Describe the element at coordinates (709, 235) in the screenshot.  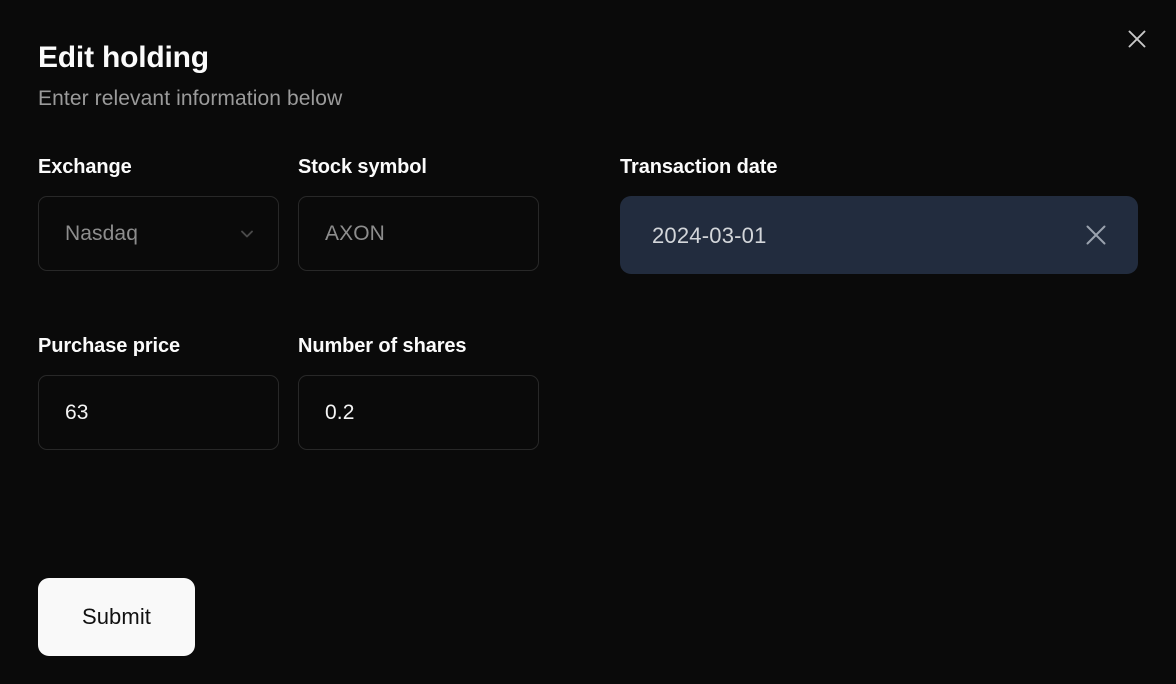
I see `transaction-date-value: 2024-03-01` at that location.